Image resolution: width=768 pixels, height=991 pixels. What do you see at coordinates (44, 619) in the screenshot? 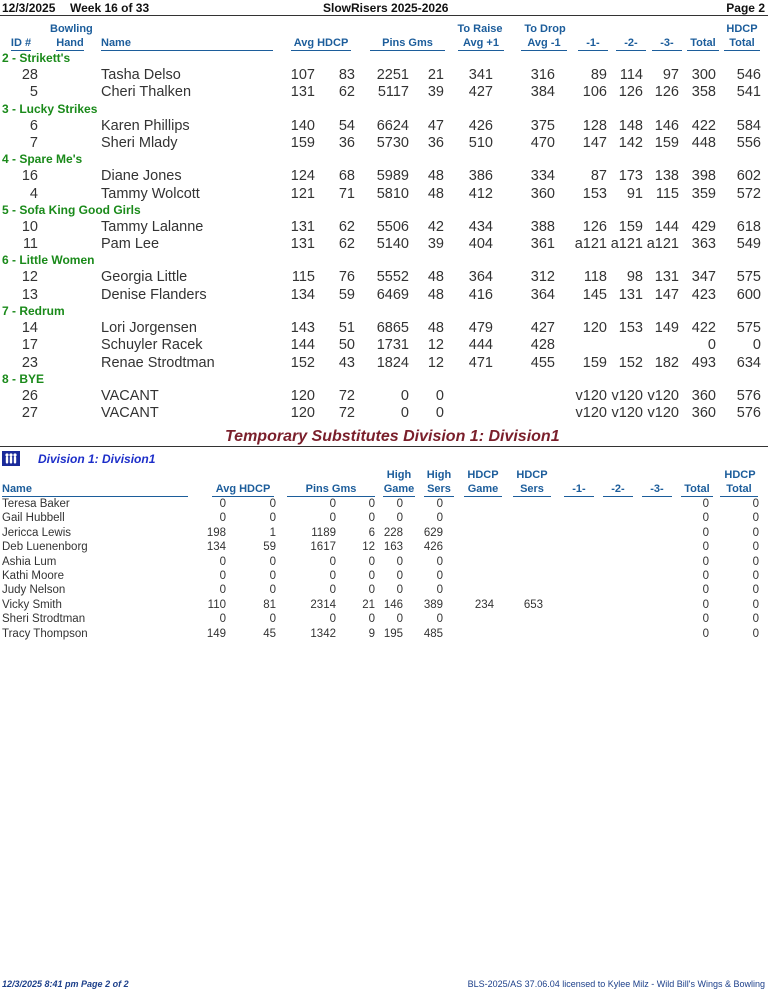
I see `sub-name: Sheri Strodtman` at bounding box center [44, 619].